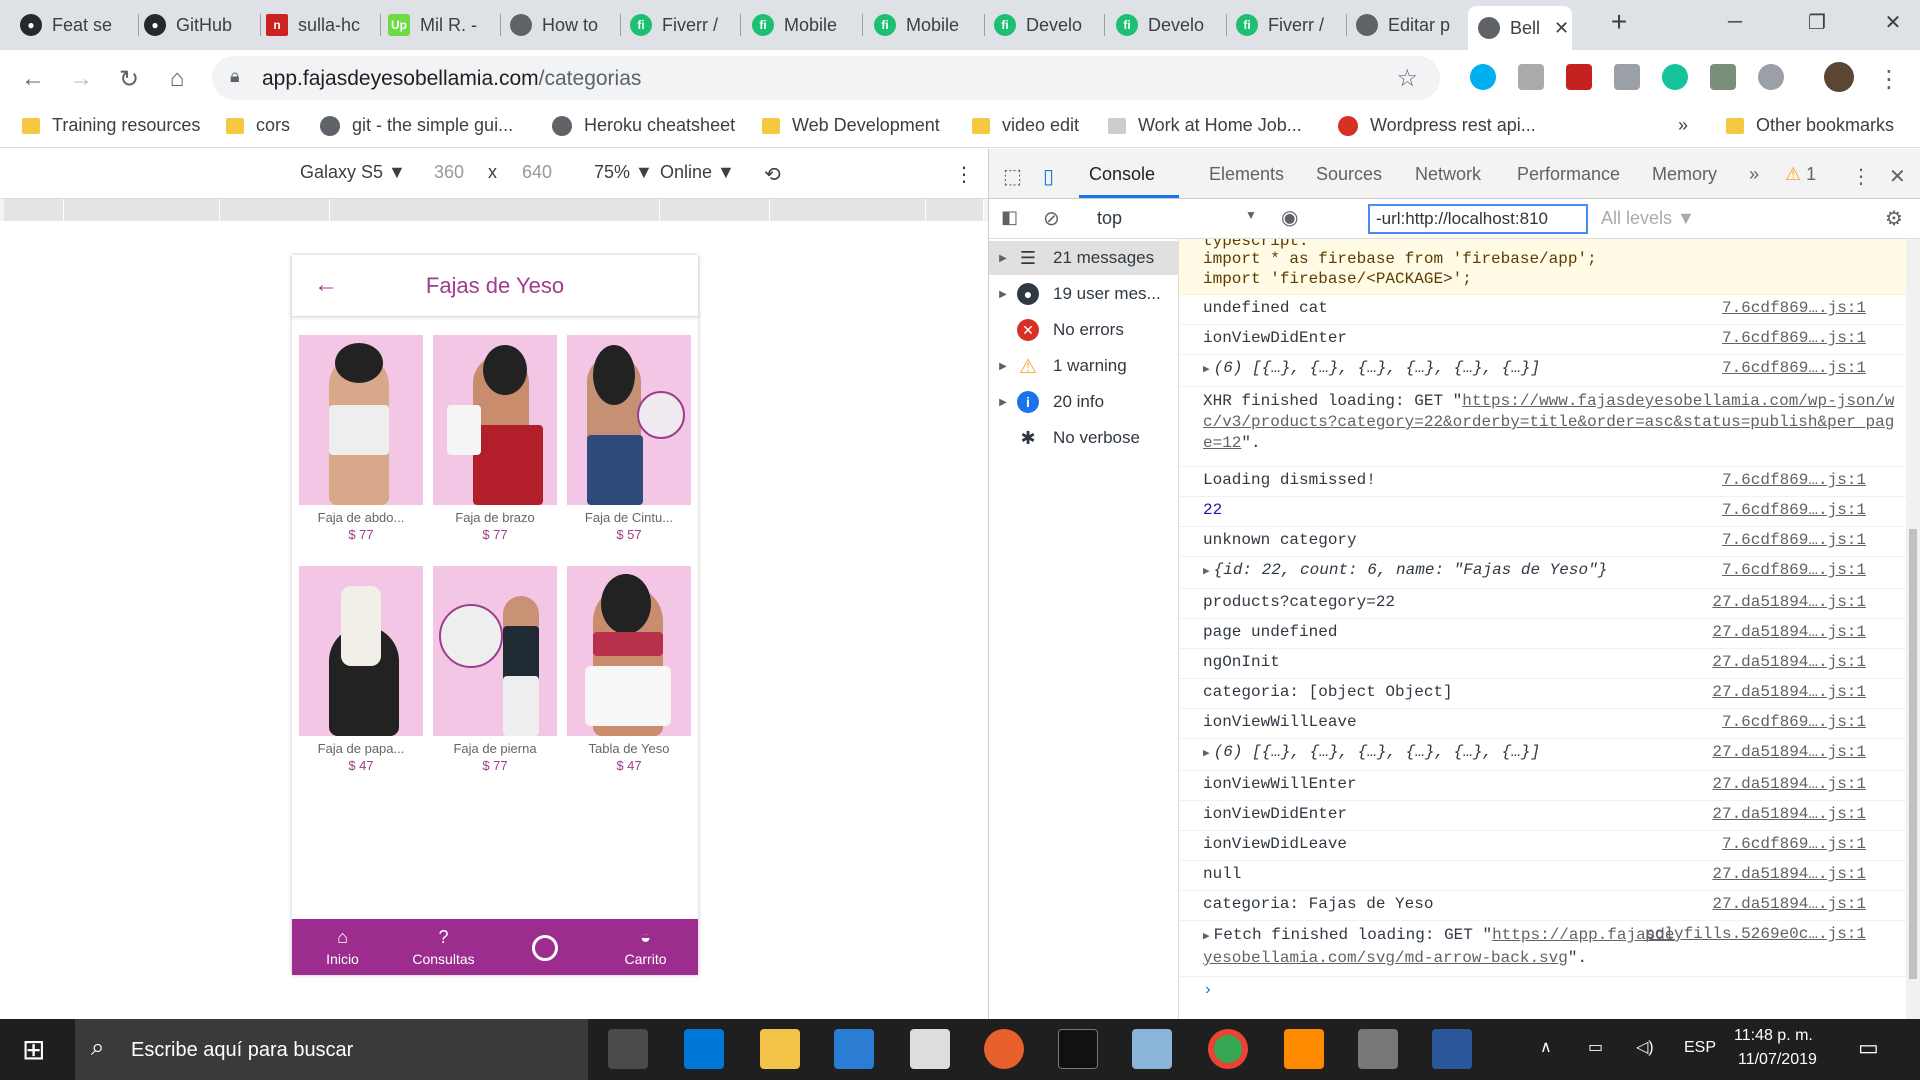  What do you see at coordinates (316, 25) in the screenshot?
I see `browser-tab: n sulla-hc` at bounding box center [316, 25].